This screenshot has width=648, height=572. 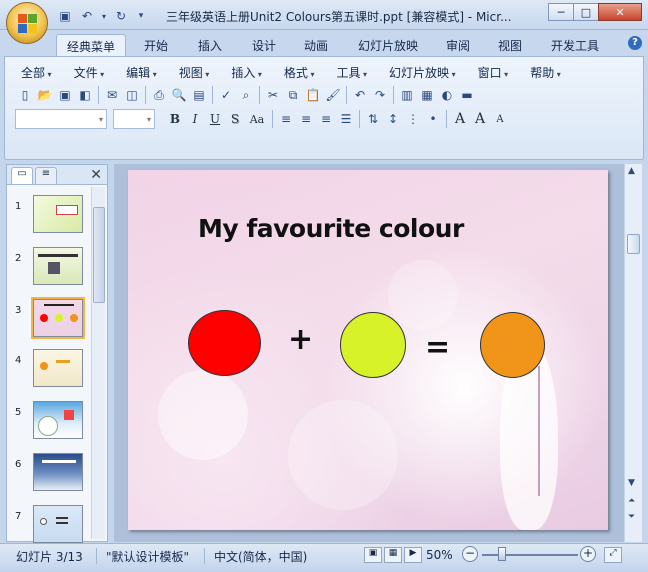 What do you see at coordinates (226, 95) in the screenshot?
I see `spelling-icon: ✓` at bounding box center [226, 95].